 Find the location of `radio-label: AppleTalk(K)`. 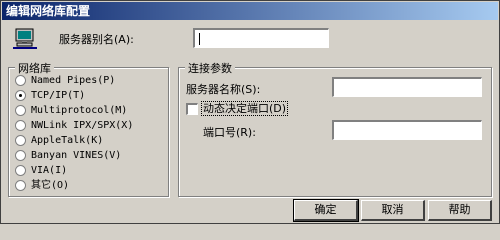

radio-label: AppleTalk(K) is located at coordinates (67, 140).